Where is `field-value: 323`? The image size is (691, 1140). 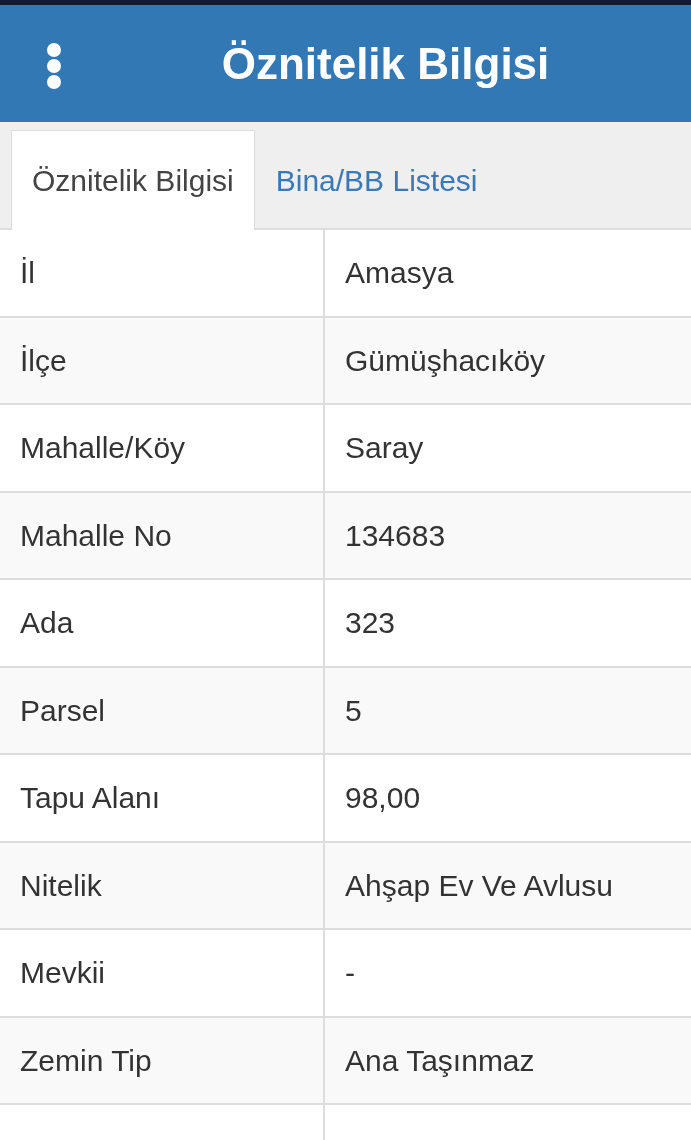 field-value: 323 is located at coordinates (370, 623).